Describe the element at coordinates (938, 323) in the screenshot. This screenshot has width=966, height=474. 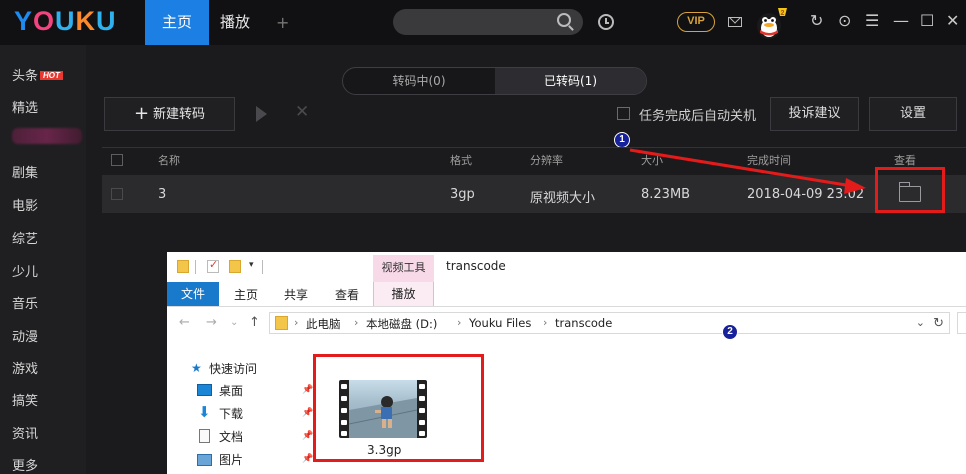
I see `refresh-icon: ↻` at that location.